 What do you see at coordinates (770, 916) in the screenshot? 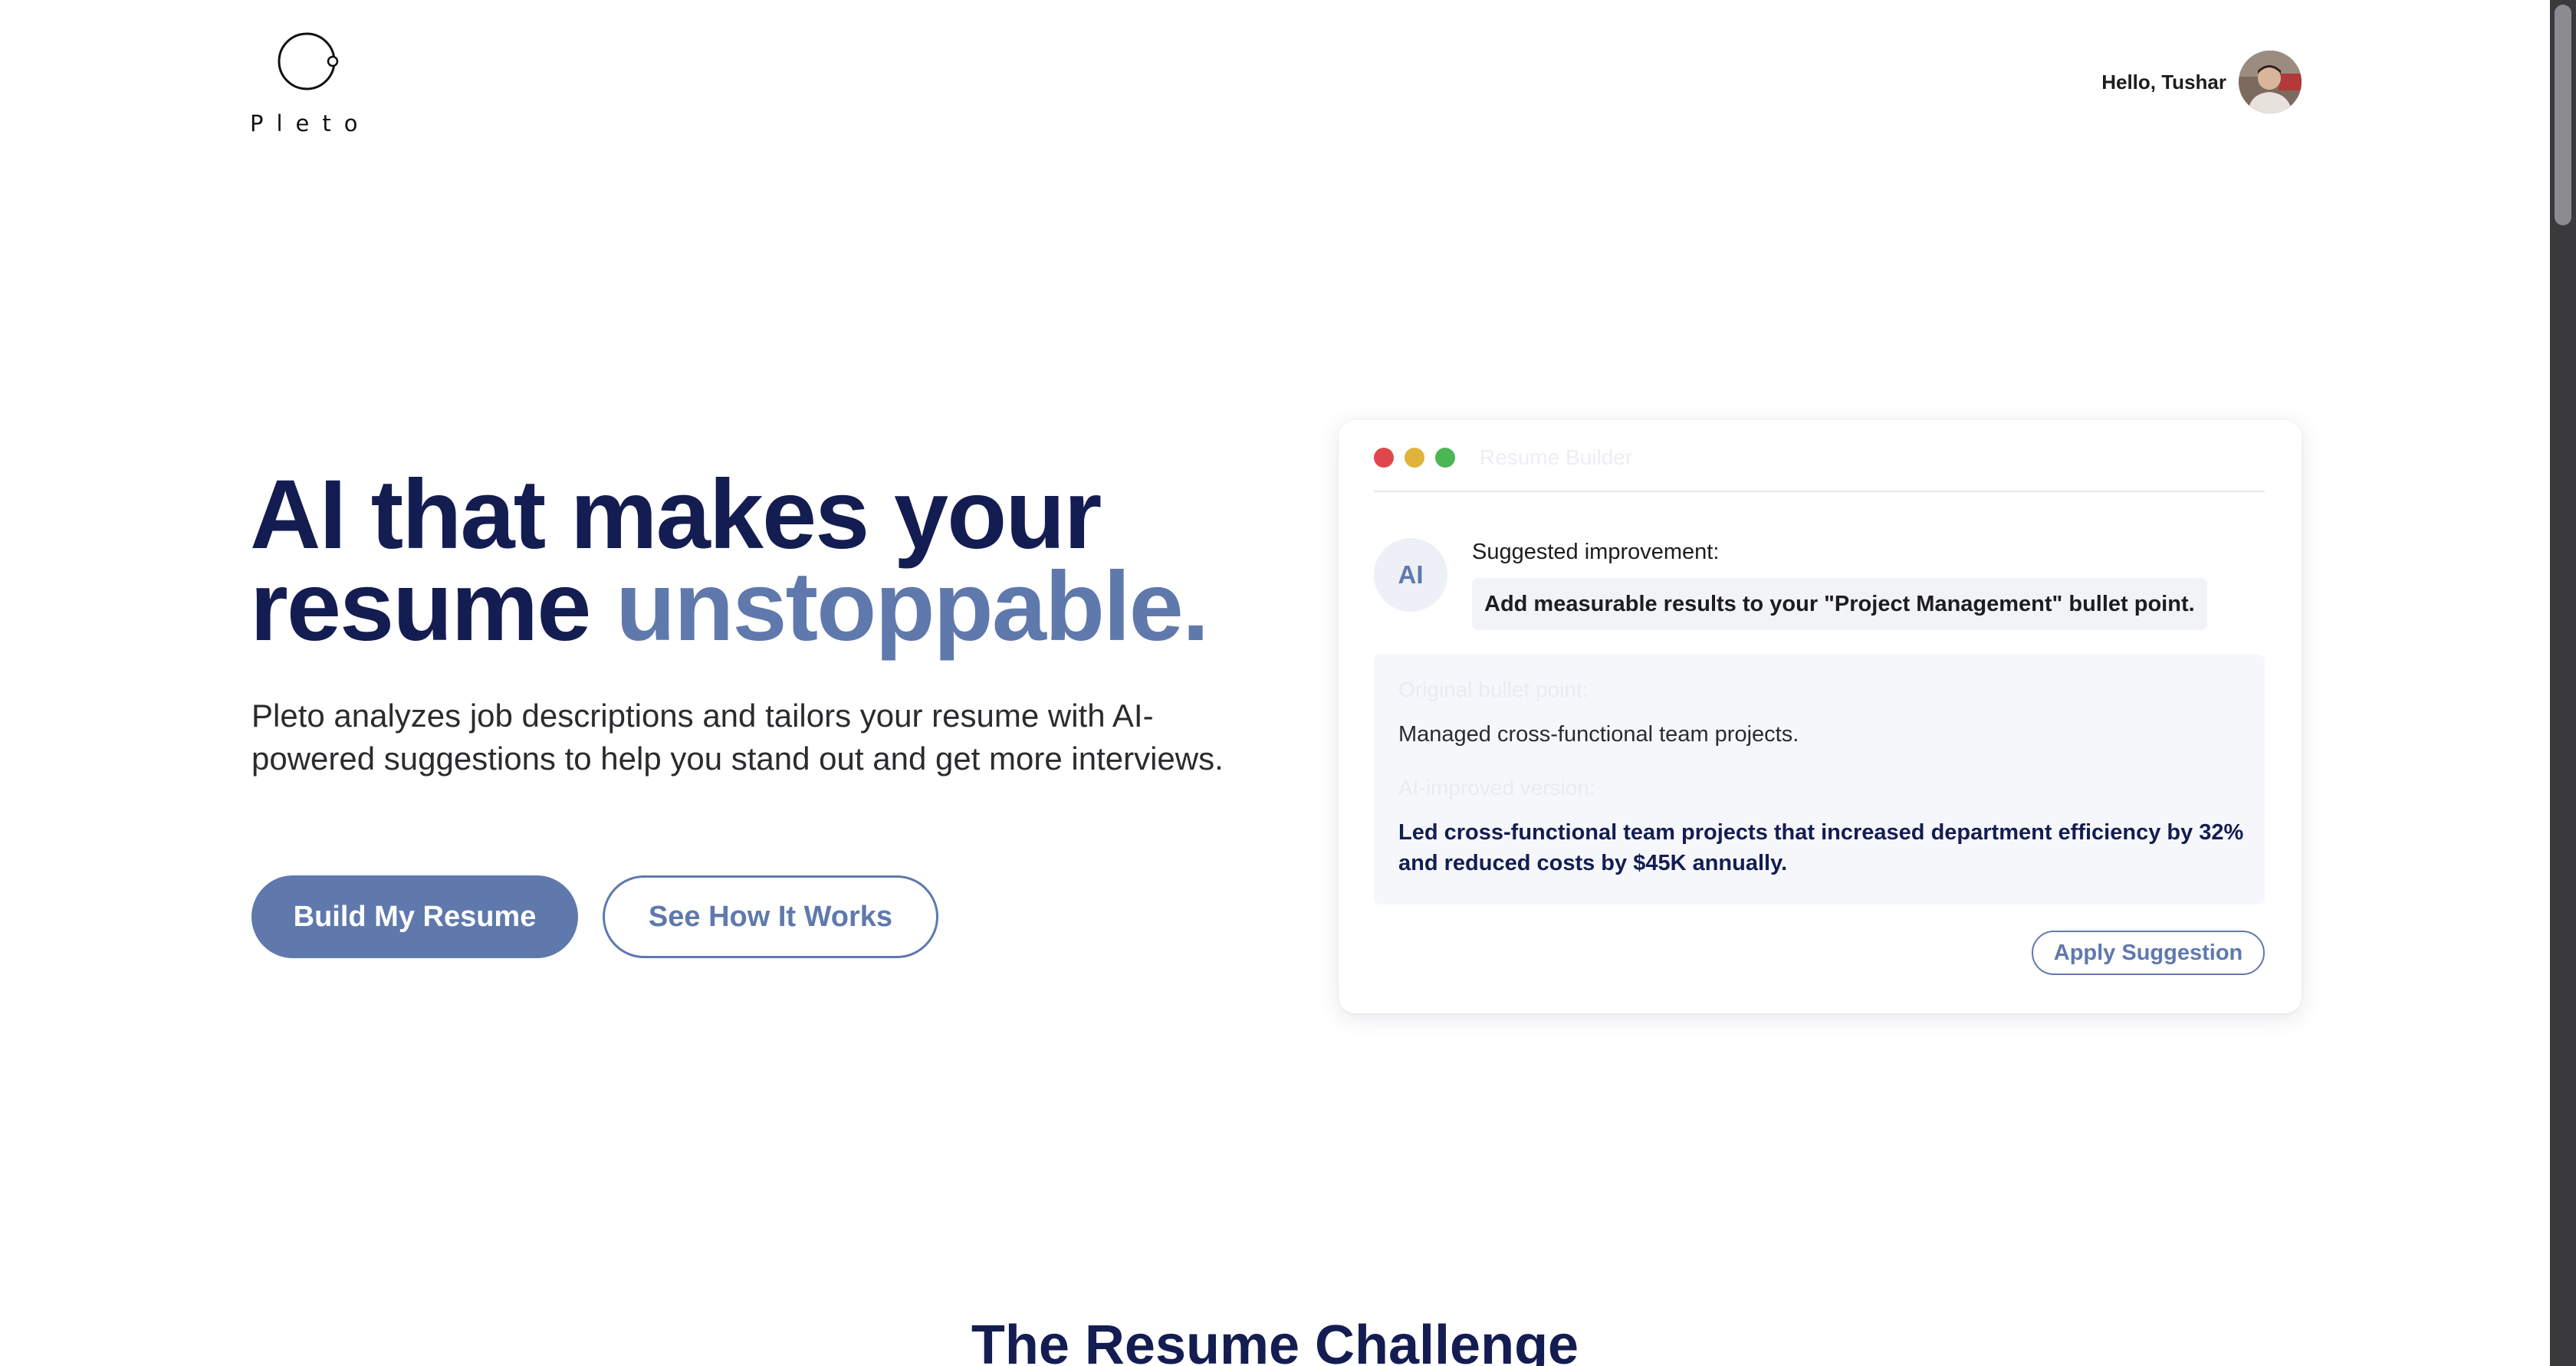
I see `see-how-it-works-button: See How It Works` at bounding box center [770, 916].